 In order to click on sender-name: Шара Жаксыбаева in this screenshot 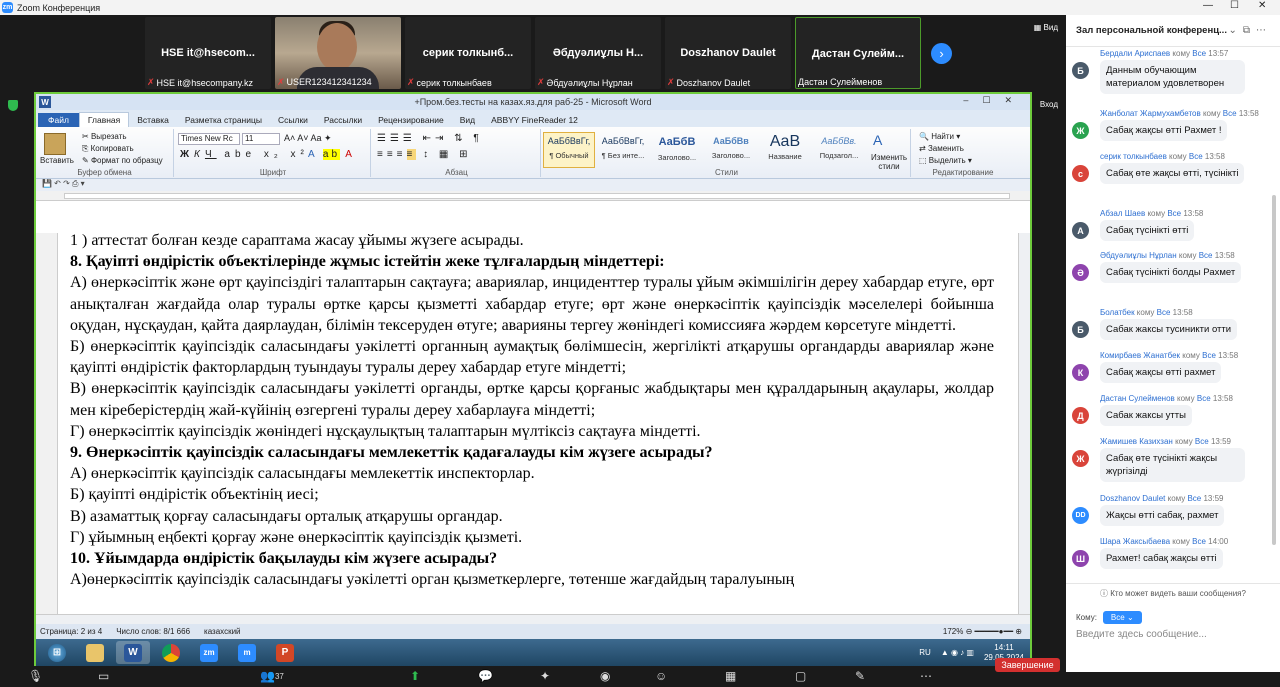, I will do `click(1135, 541)`.